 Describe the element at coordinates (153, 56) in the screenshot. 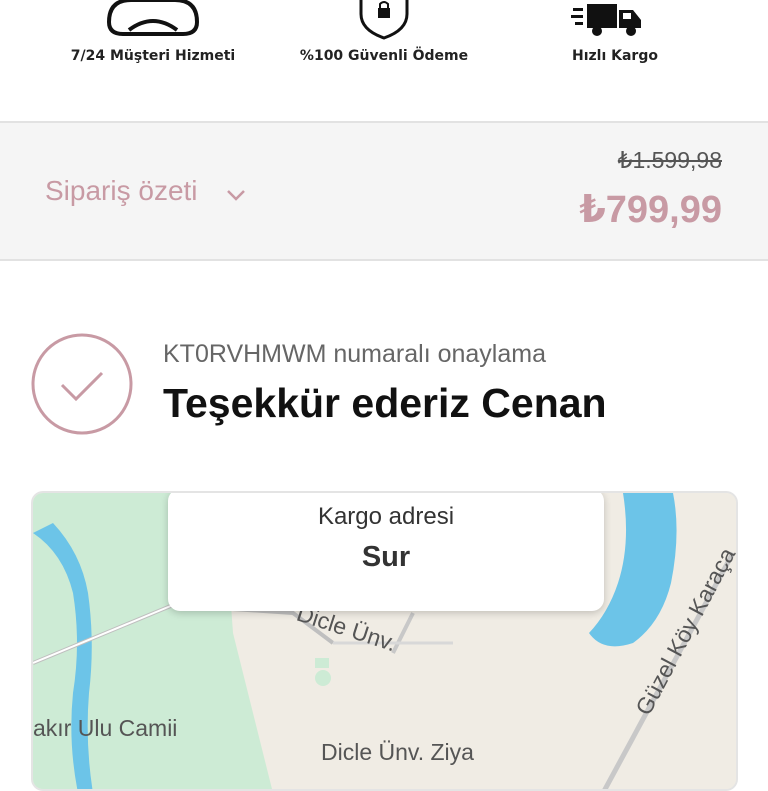

I see `feature-label: 7/24 Müşteri Hizmeti` at that location.